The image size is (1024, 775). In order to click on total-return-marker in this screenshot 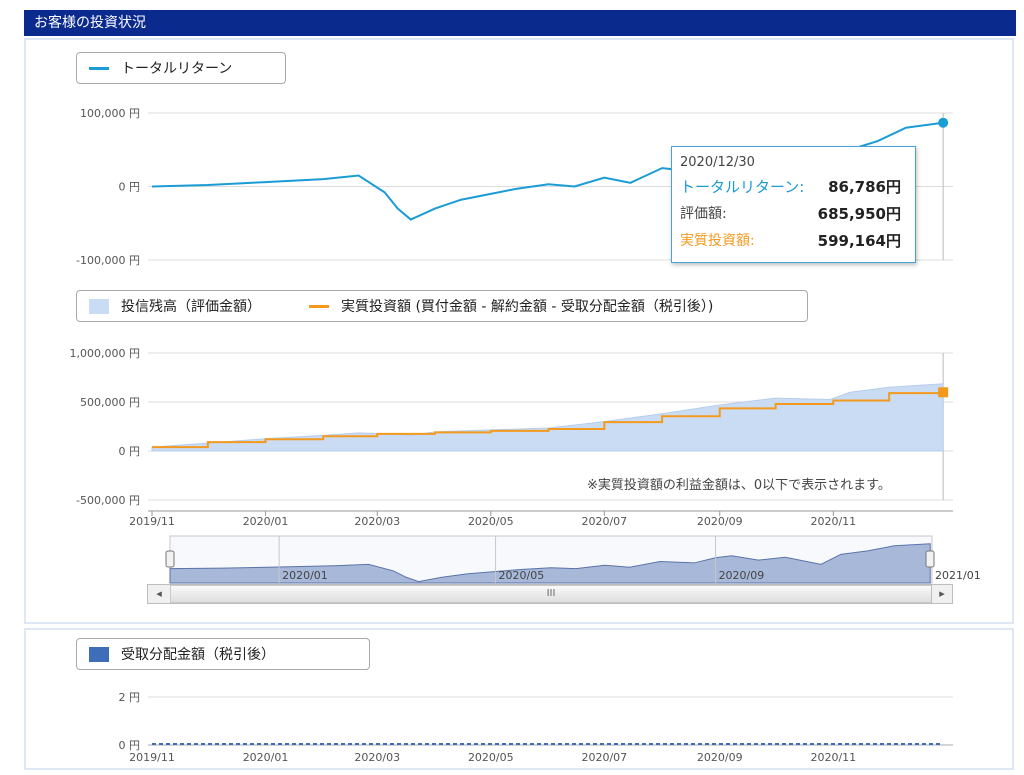, I will do `click(943, 122)`.